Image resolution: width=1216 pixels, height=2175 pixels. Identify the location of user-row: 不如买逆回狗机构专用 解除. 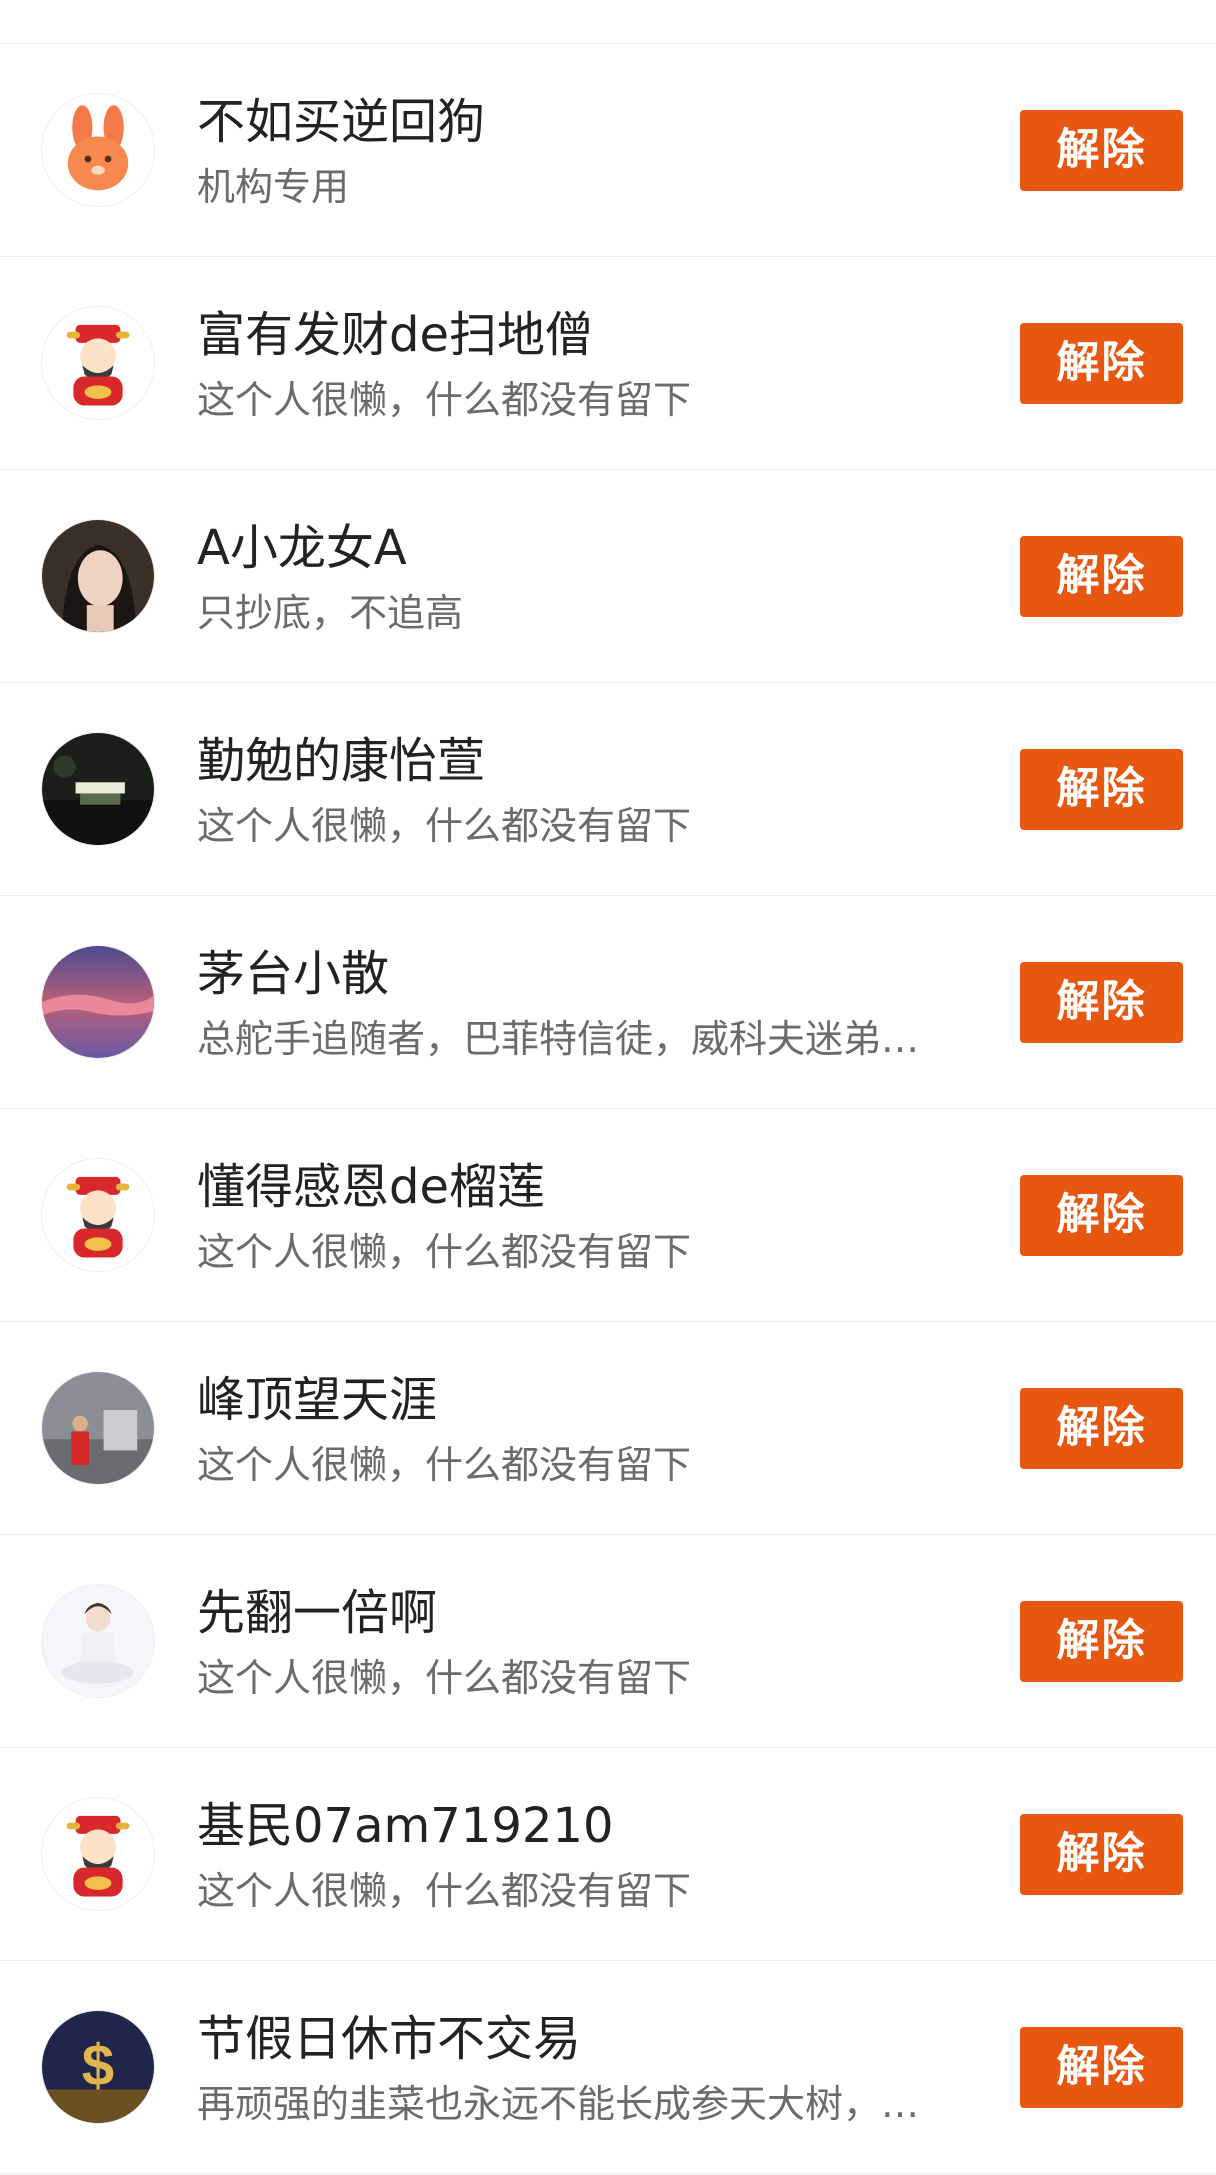
(608, 150).